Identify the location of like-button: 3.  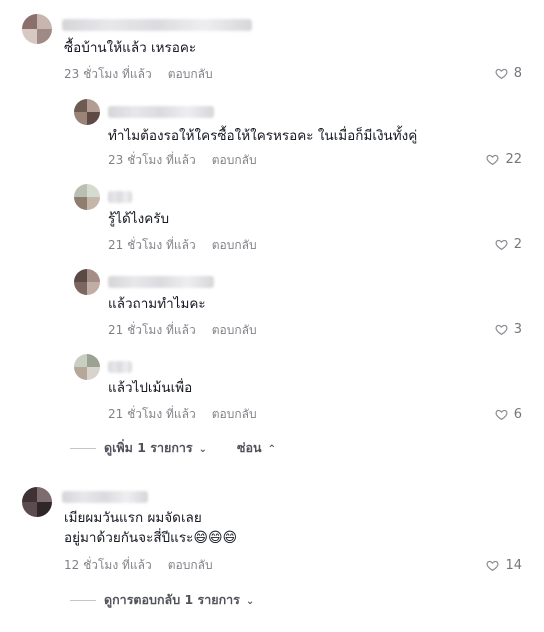
(508, 329).